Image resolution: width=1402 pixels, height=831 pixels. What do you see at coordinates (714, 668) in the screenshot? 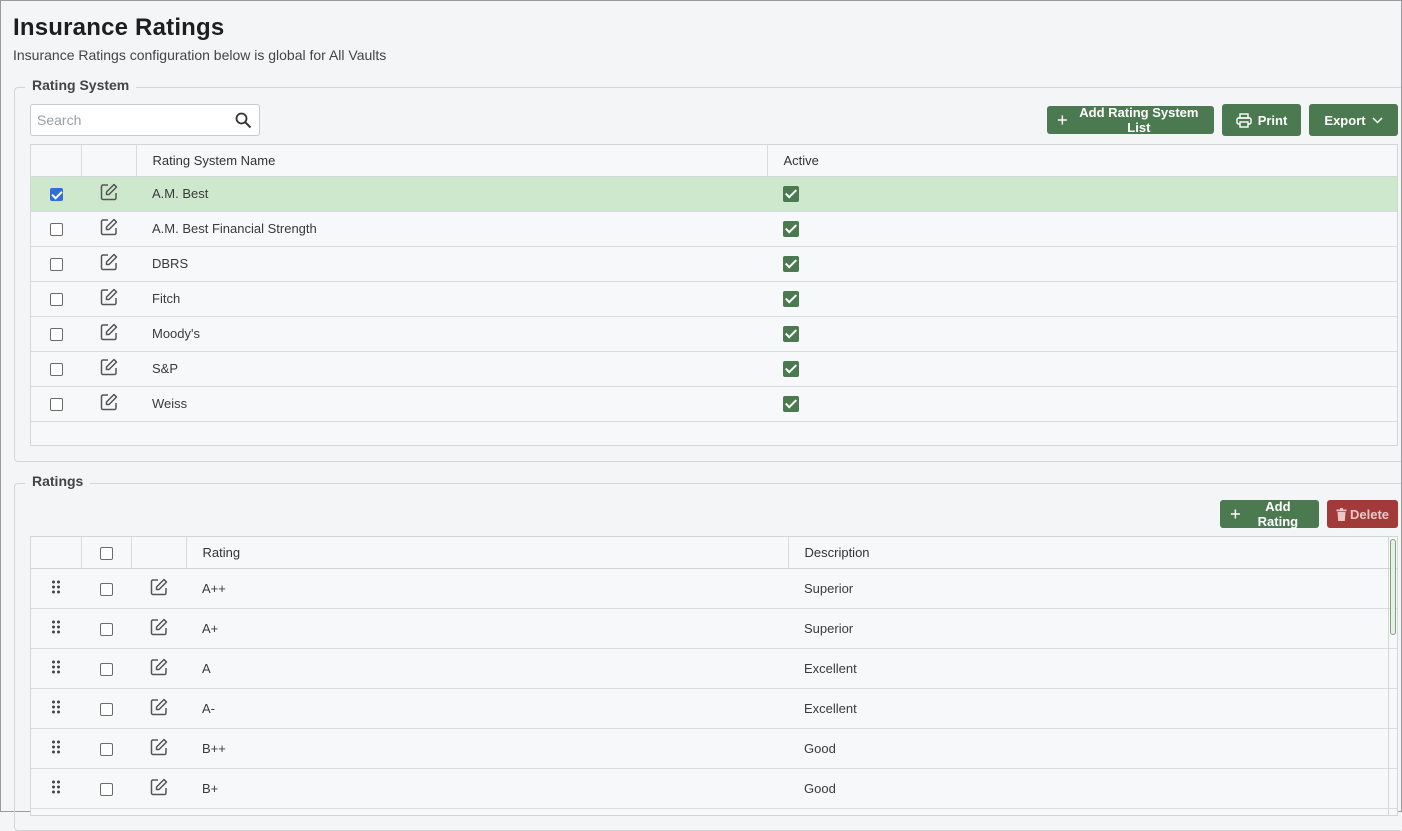
I see `rating-row: A Excellent` at bounding box center [714, 668].